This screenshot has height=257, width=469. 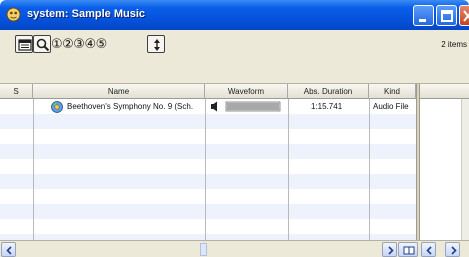 I want to click on title-bar: system: Sample Music, so click(x=234, y=15).